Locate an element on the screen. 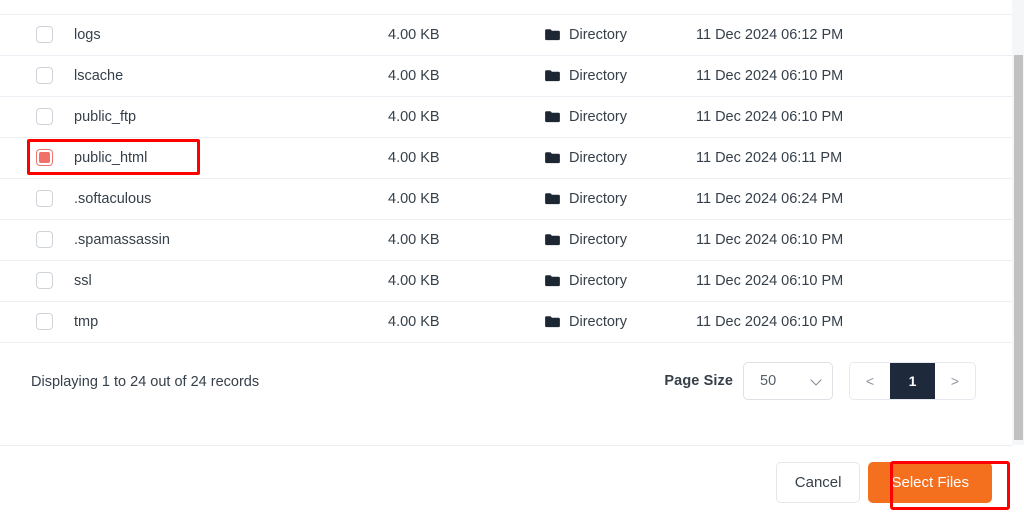  select-files-button: Select Files is located at coordinates (930, 482).